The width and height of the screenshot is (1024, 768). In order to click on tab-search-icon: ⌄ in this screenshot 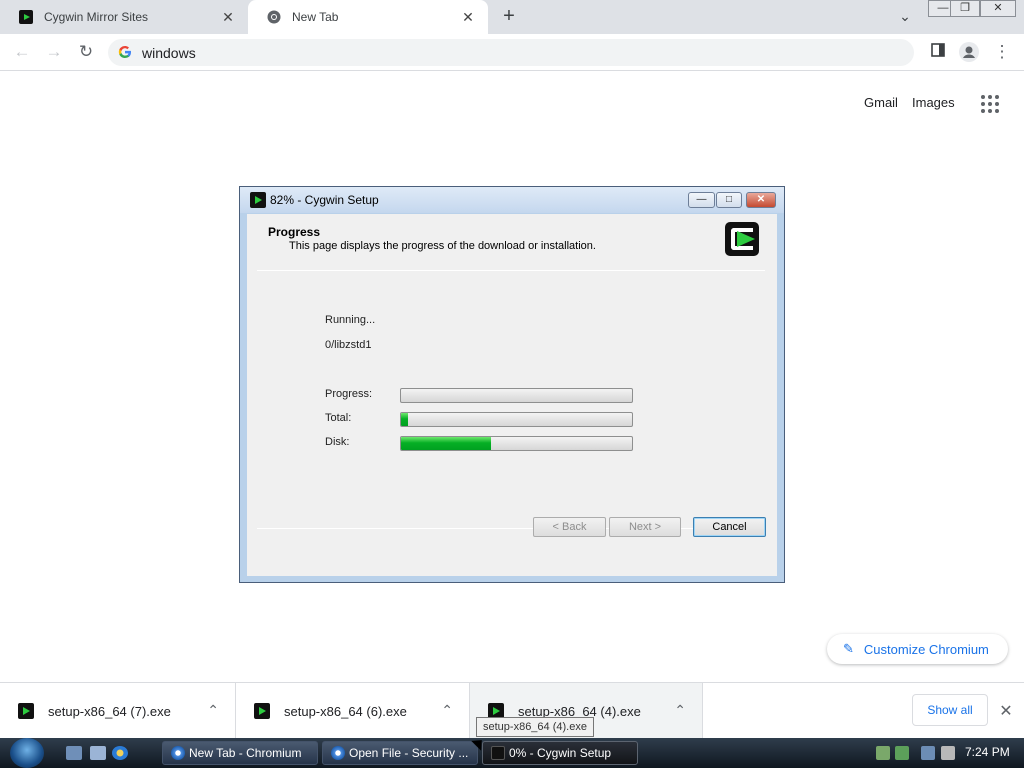, I will do `click(905, 17)`.